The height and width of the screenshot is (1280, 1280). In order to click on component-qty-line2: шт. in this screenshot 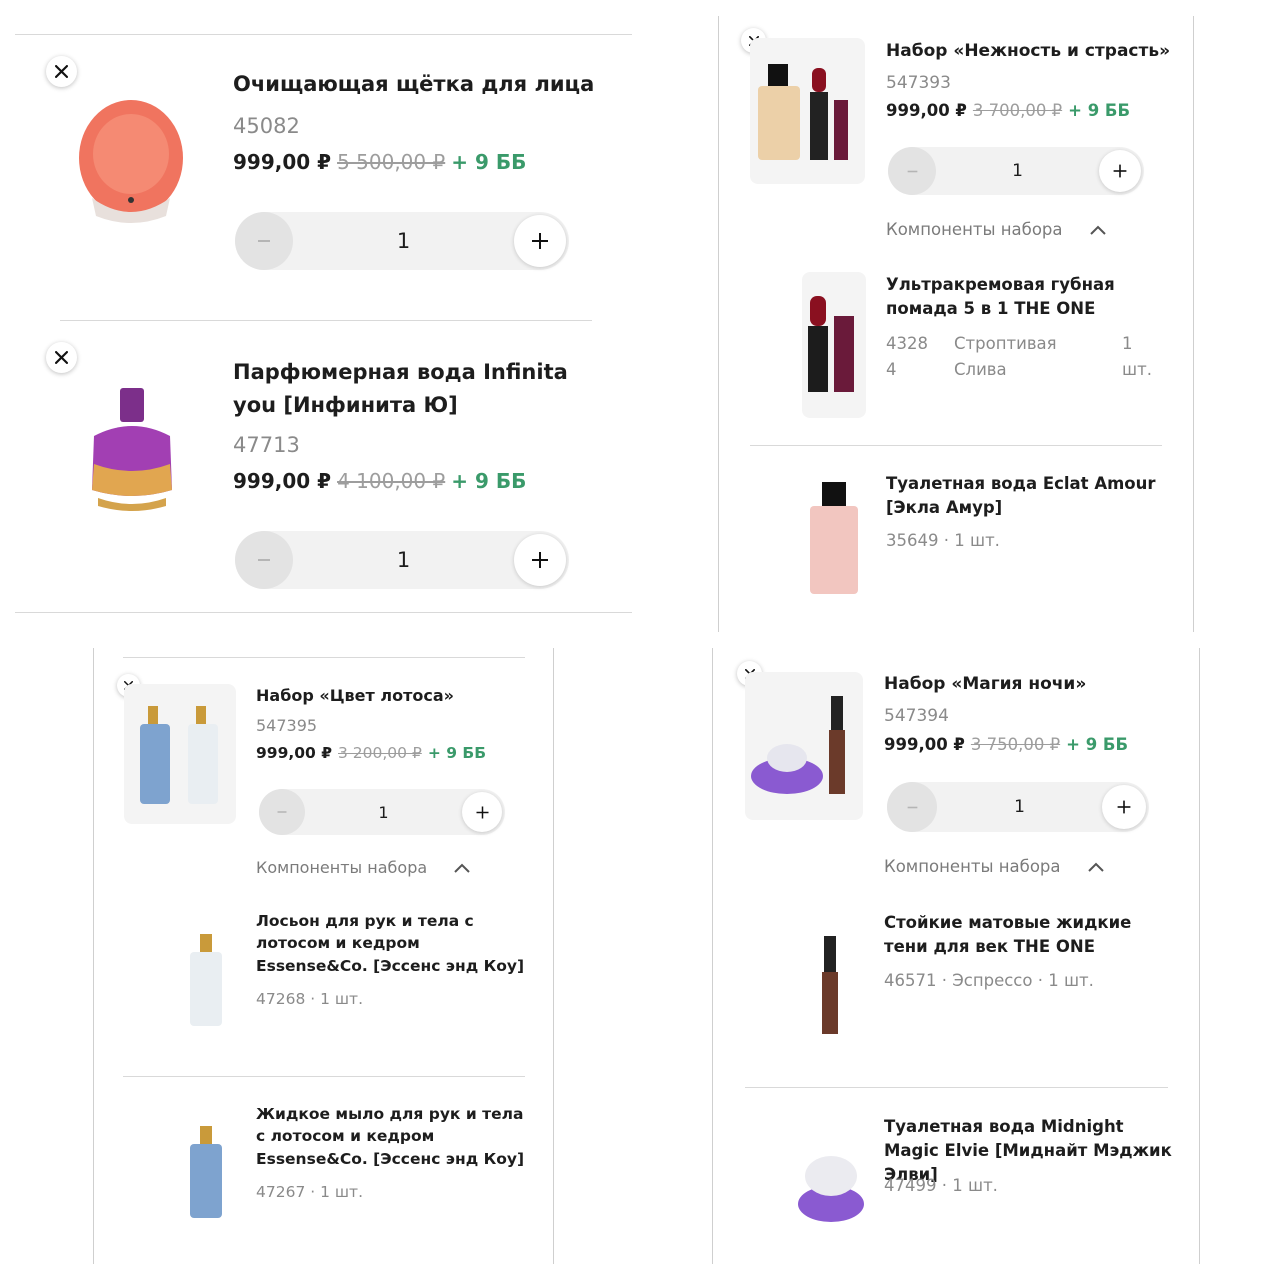, I will do `click(1137, 369)`.